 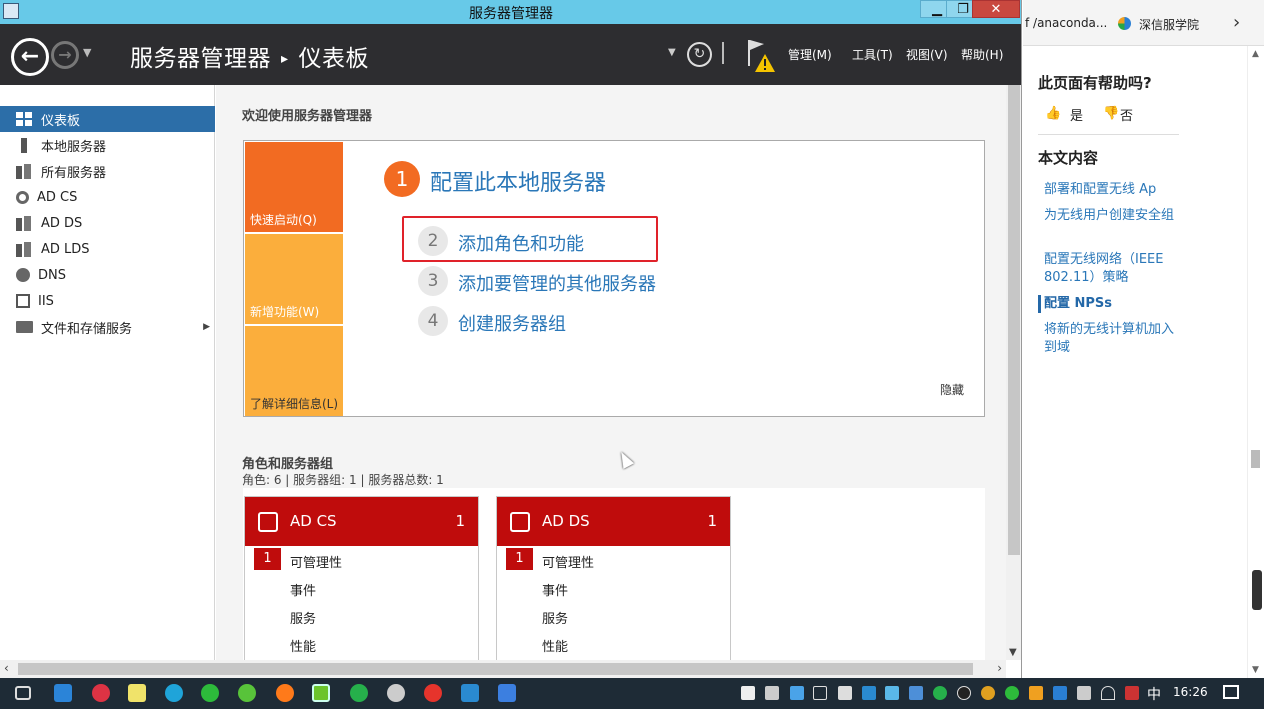 What do you see at coordinates (107, 223) in the screenshot?
I see `sidebar-item-ad-ds: AD DS` at bounding box center [107, 223].